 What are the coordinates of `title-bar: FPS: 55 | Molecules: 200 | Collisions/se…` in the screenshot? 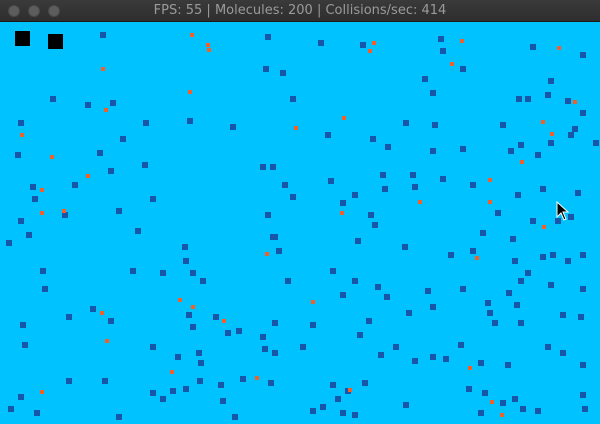 It's located at (300, 11).